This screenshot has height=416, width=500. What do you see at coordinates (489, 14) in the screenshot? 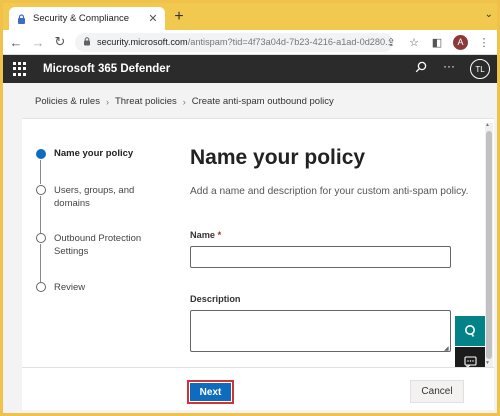
I see `window-controls-icon: ⌄` at bounding box center [489, 14].